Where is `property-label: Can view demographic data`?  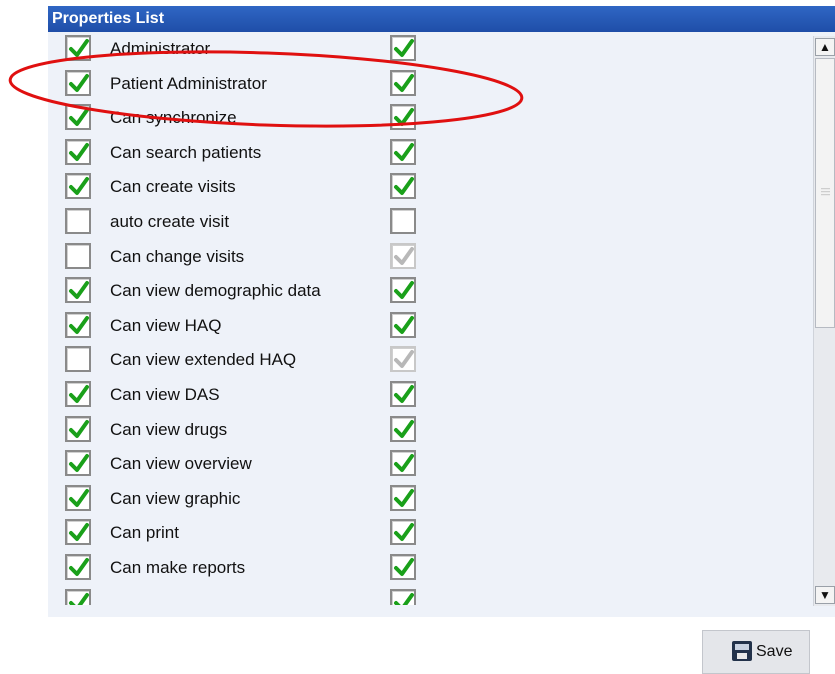
property-label: Can view demographic data is located at coordinates (215, 291).